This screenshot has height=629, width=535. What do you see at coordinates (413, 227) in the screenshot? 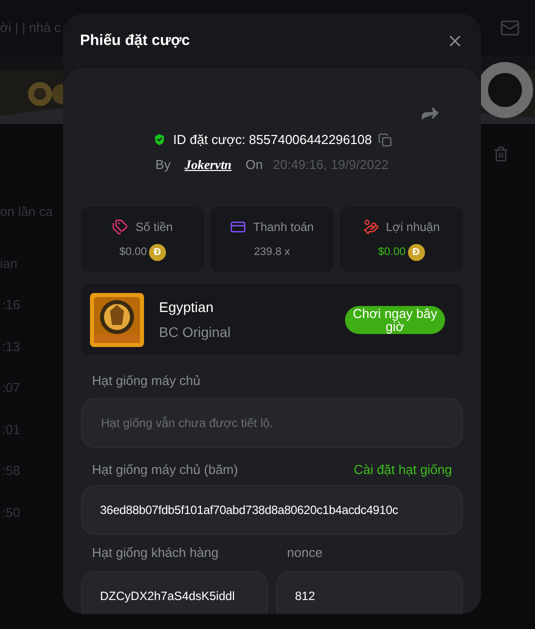
I see `stat-label: Lợi nhuận` at bounding box center [413, 227].